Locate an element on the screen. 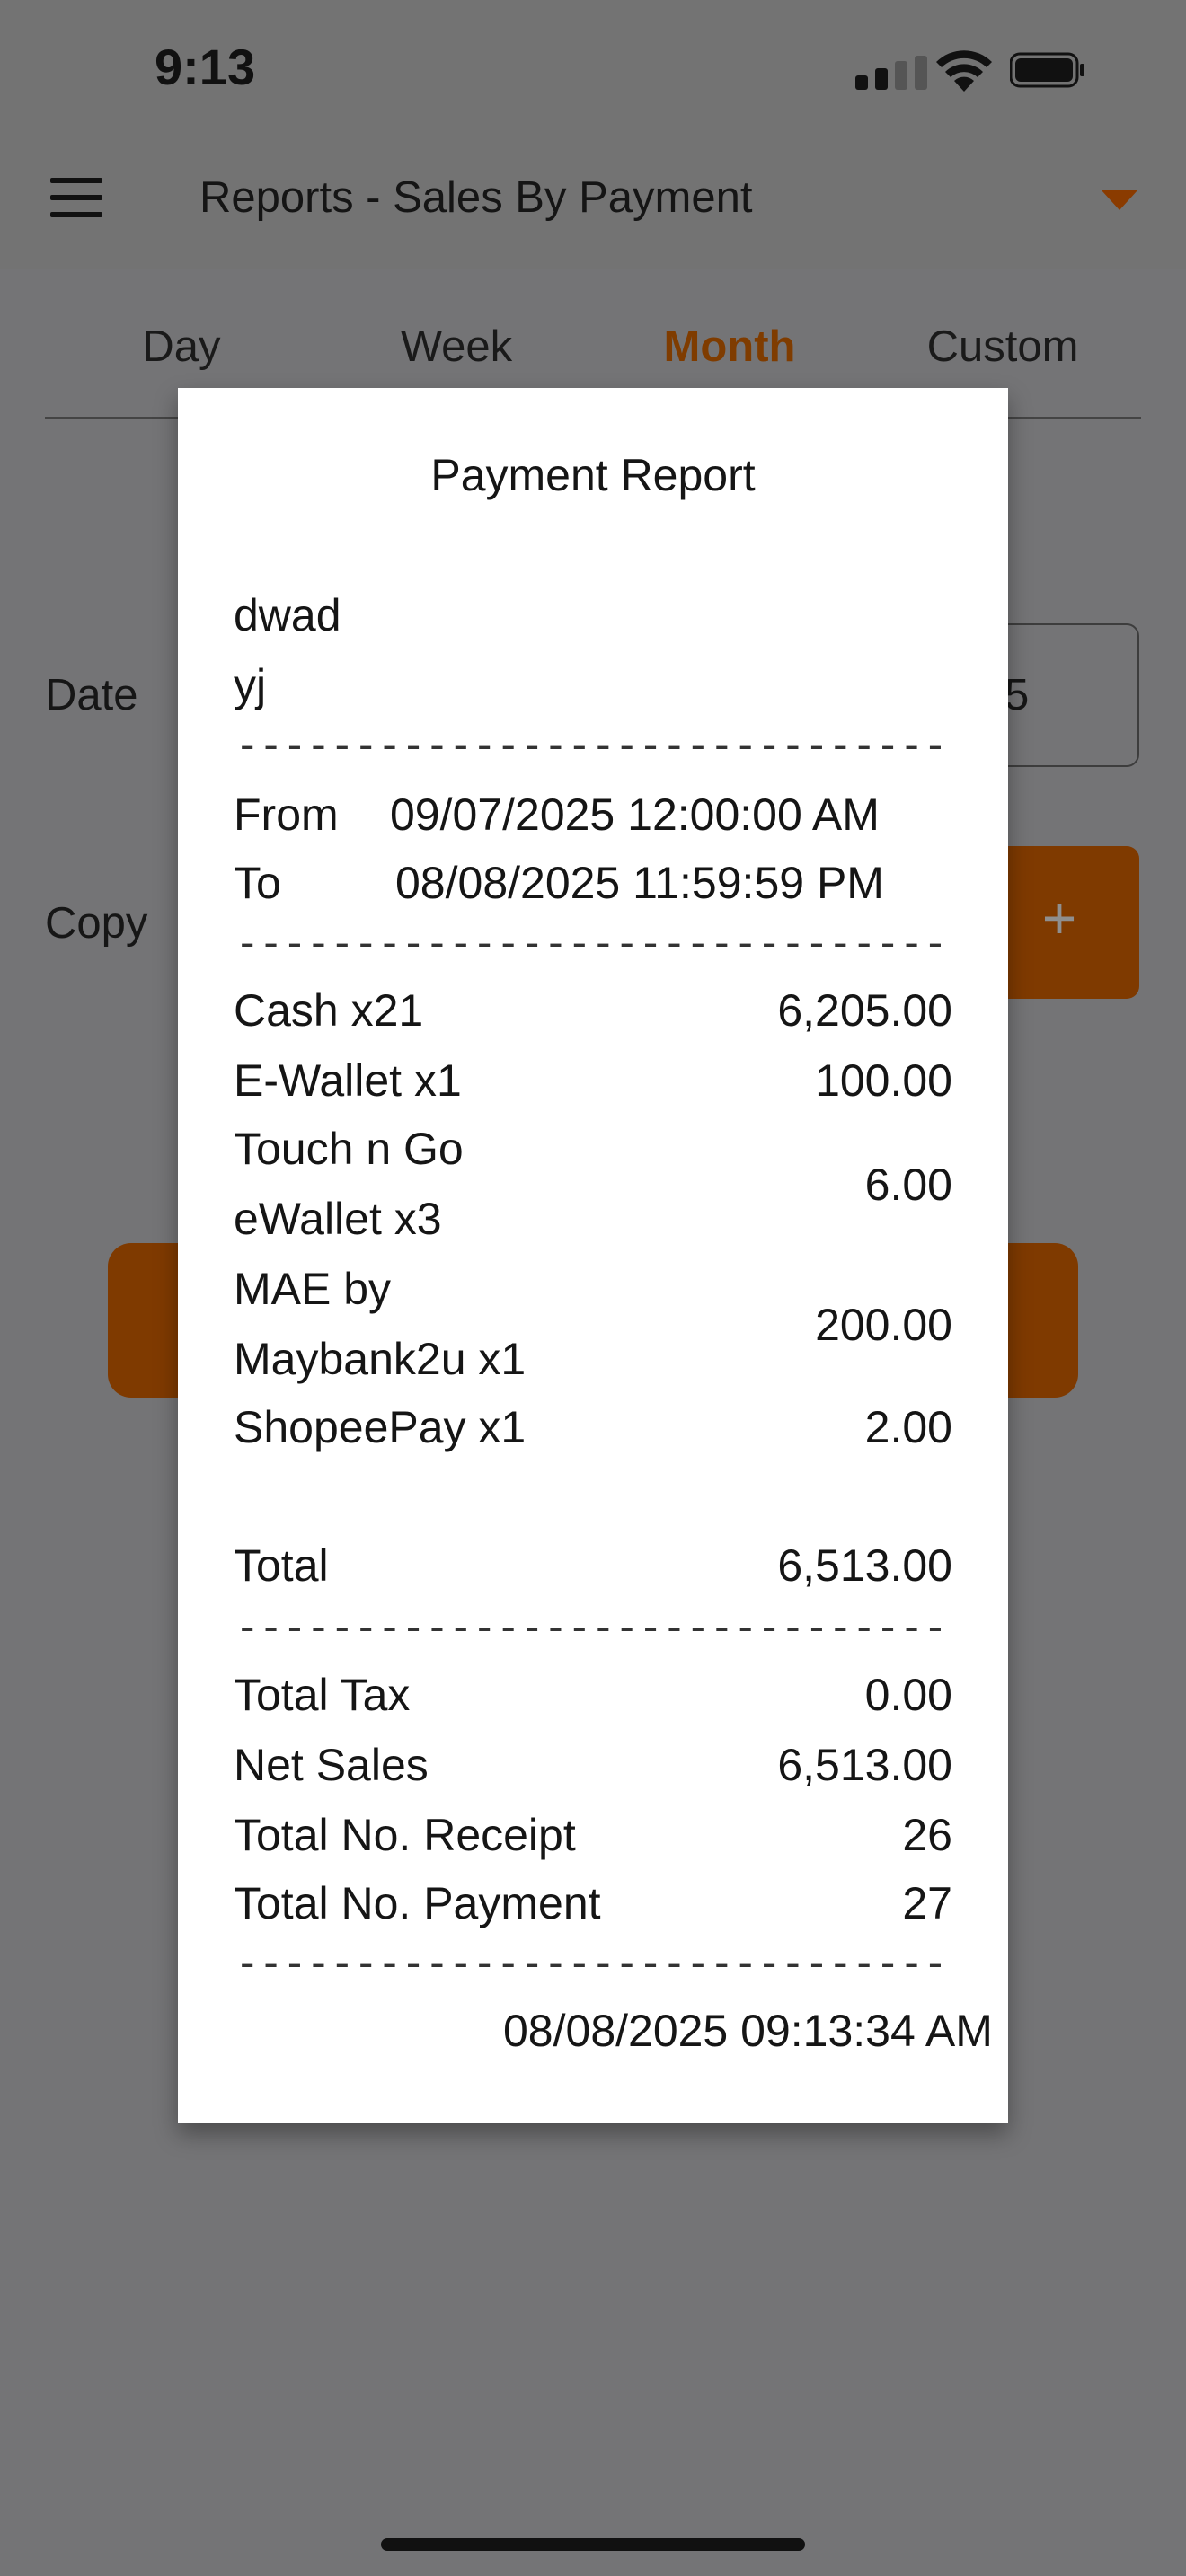  tab-custom: Custom is located at coordinates (1002, 347).